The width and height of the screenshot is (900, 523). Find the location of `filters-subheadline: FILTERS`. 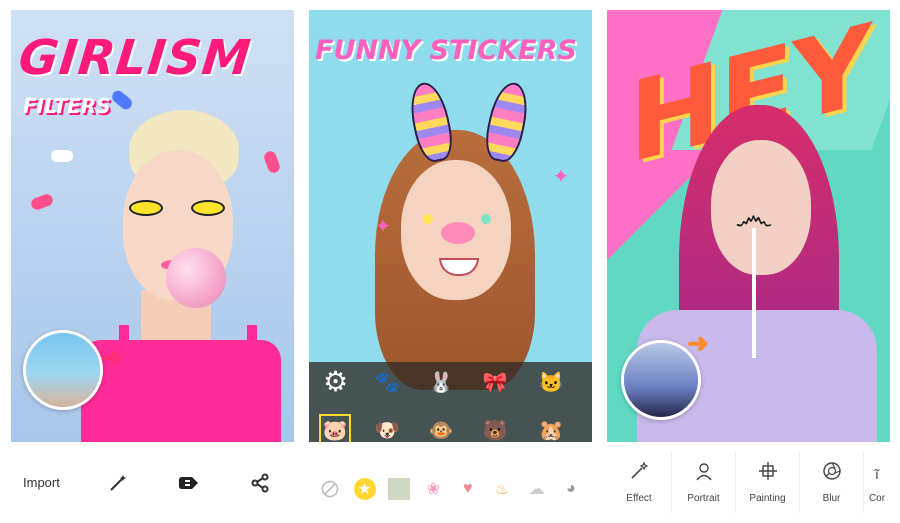

filters-subheadline: FILTERS is located at coordinates (67, 106).